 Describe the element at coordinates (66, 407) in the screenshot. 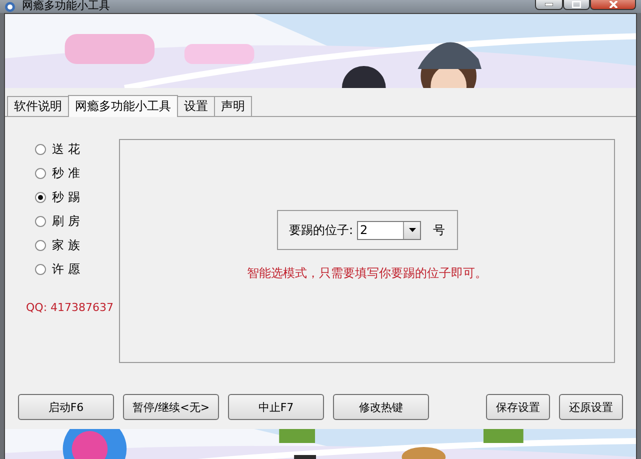

I see `toolbar-button: 启动F6` at that location.